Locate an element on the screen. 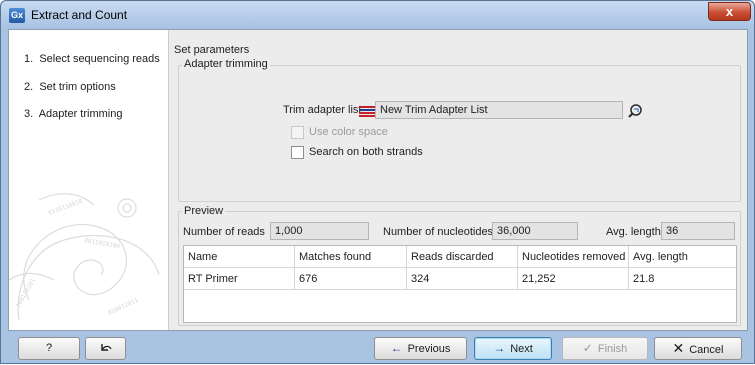 The width and height of the screenshot is (755, 365). svg-text: 100110101 is located at coordinates (26, 293).